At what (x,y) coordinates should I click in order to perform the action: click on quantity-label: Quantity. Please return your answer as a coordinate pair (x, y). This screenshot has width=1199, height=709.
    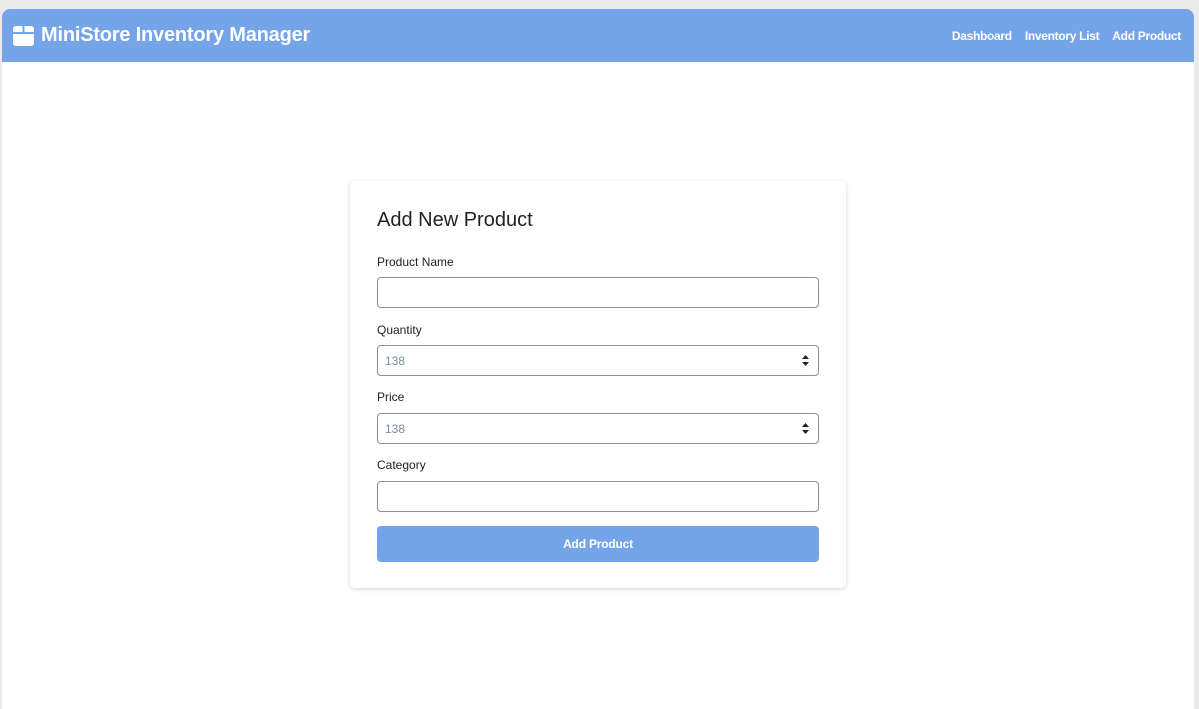
    Looking at the image, I should click on (399, 330).